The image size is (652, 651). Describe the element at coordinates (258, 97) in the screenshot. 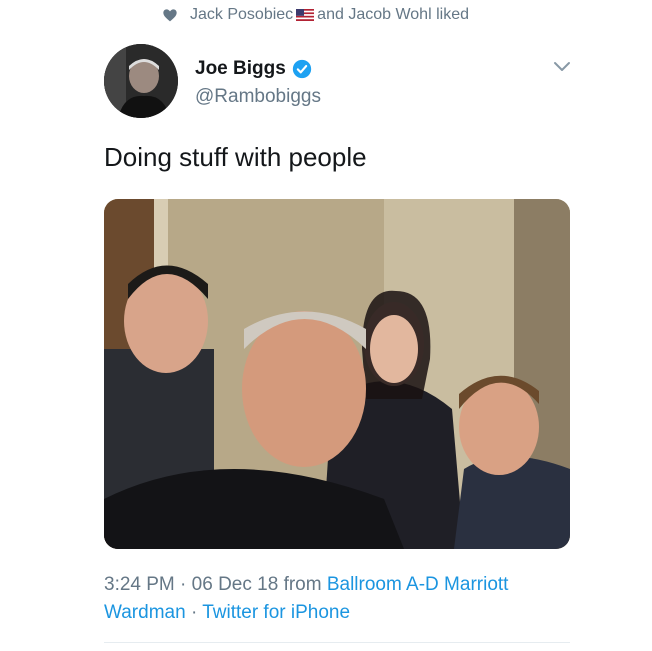

I see `author-handle: @Rambobiggs` at that location.